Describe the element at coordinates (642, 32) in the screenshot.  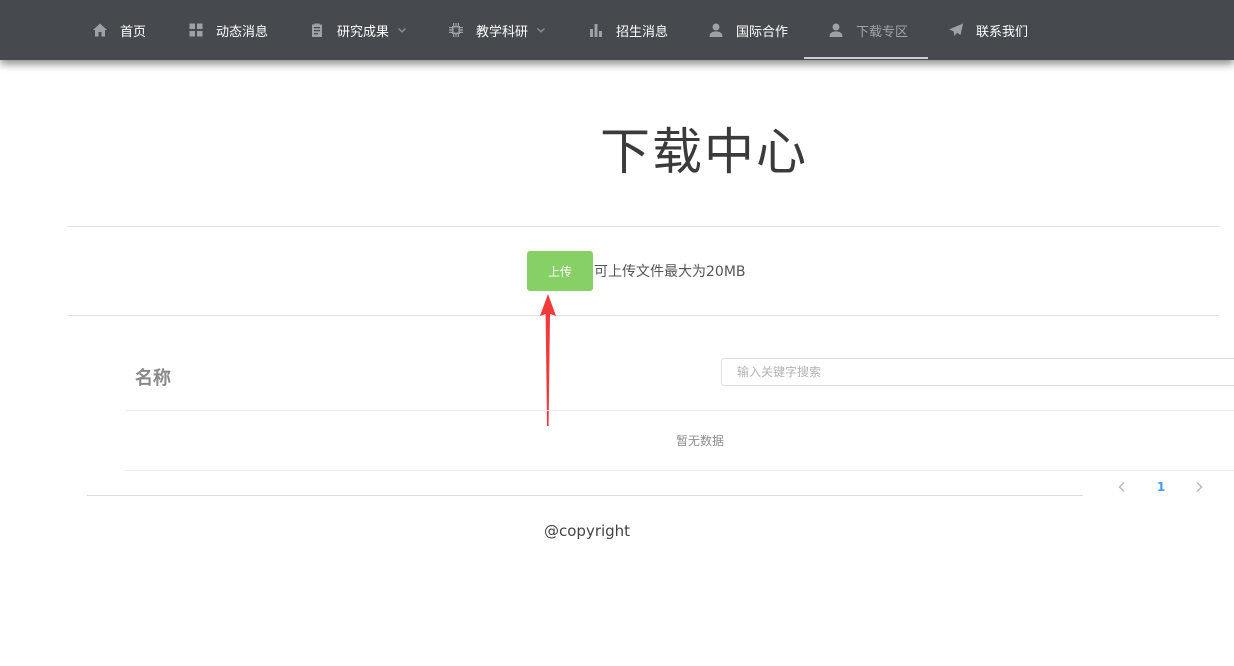
I see `nav-item-label: 招生消息` at that location.